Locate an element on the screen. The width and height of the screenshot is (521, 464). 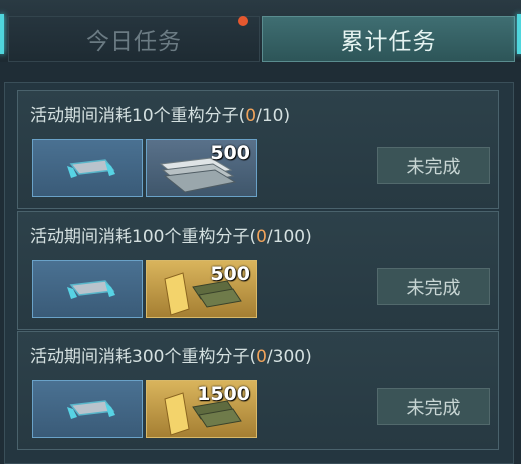
notification-dot is located at coordinates (243, 21).